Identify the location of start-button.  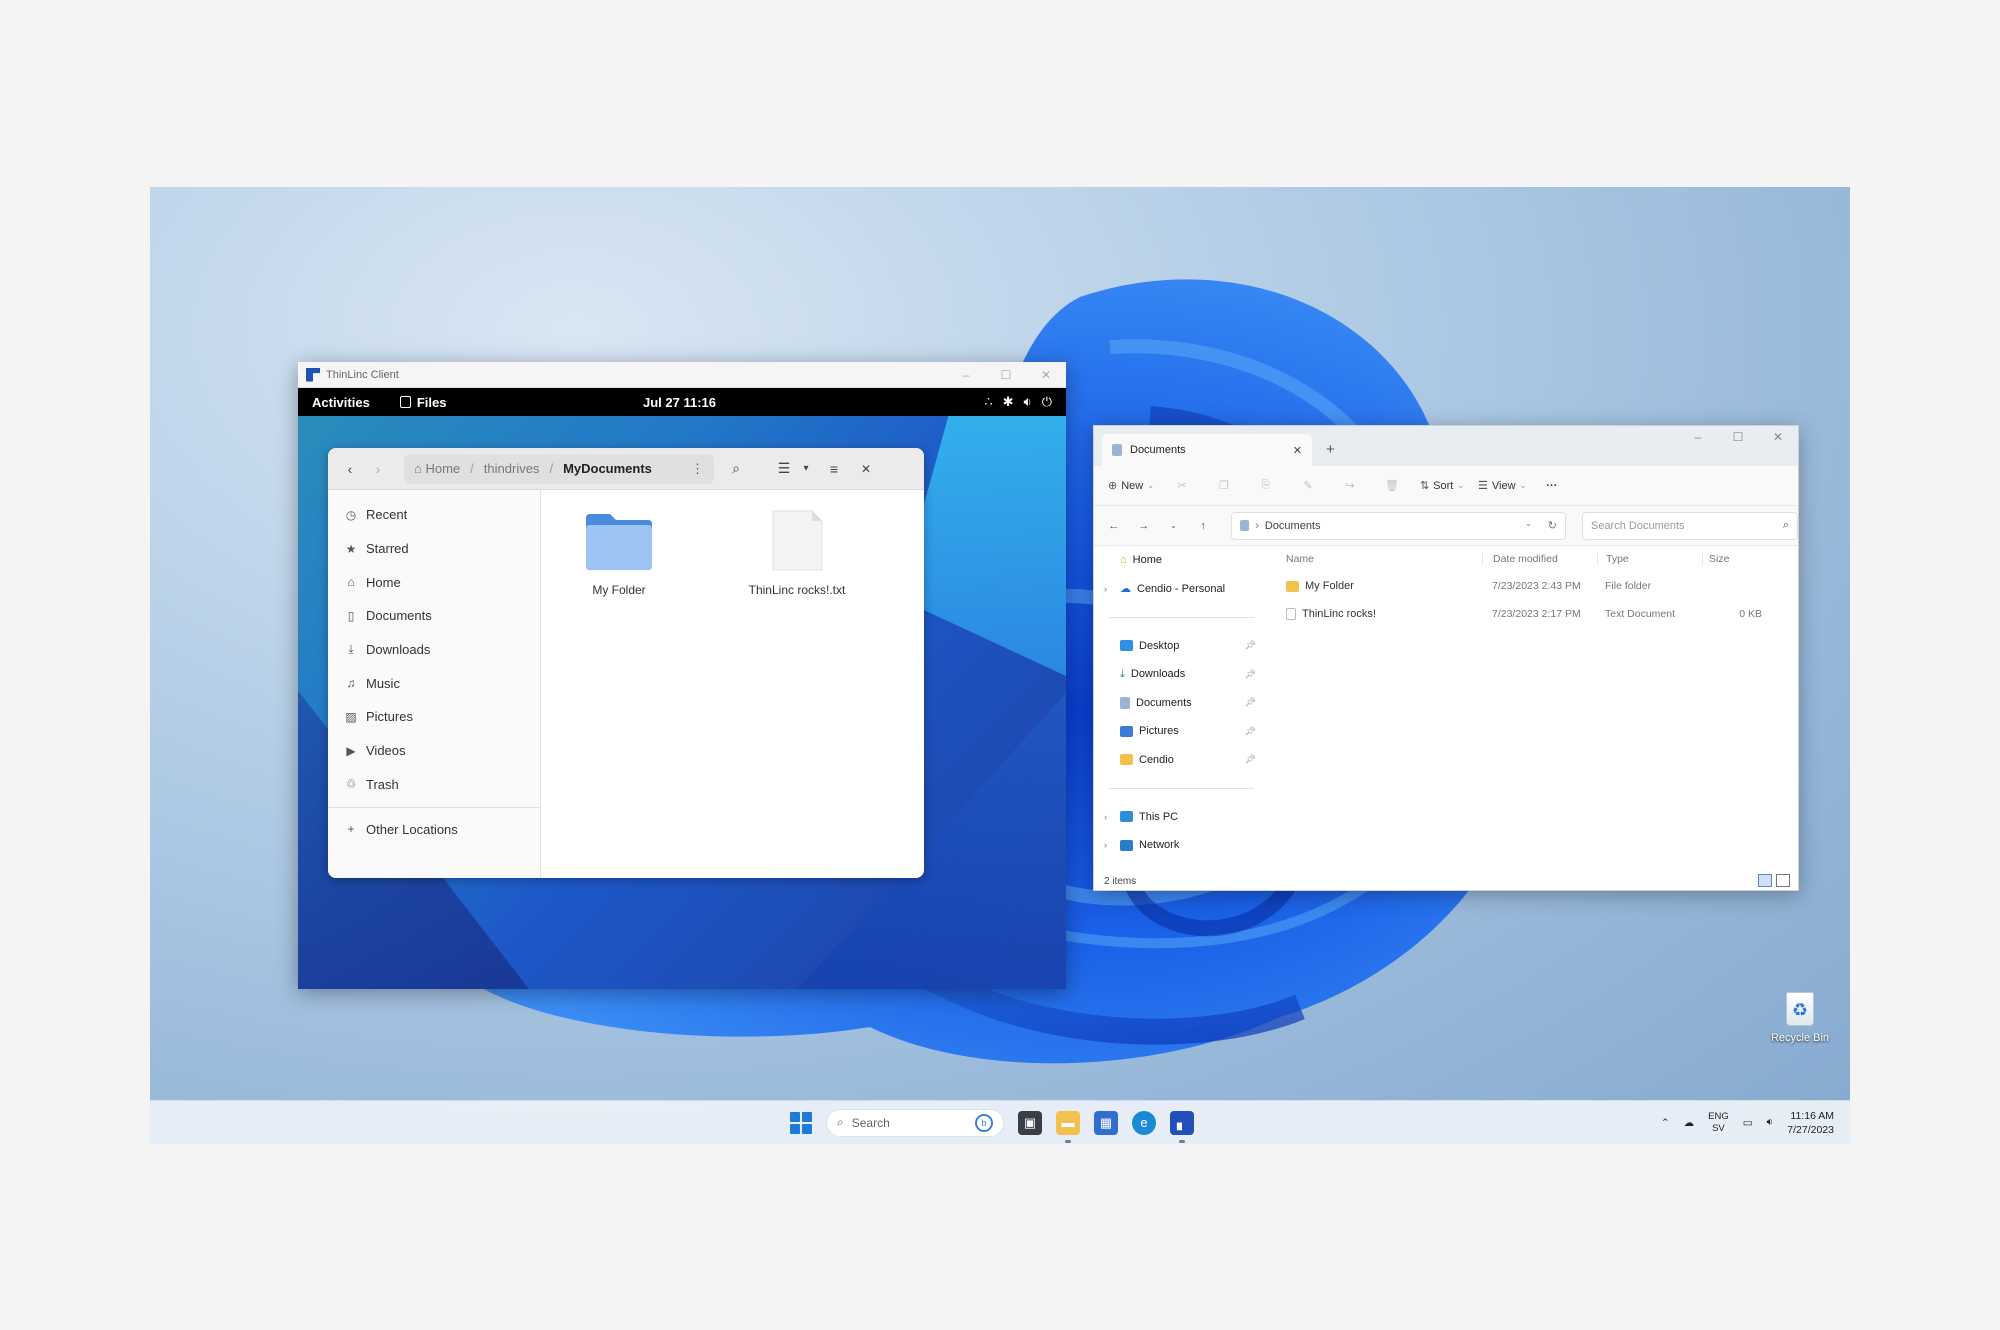
(801, 1122).